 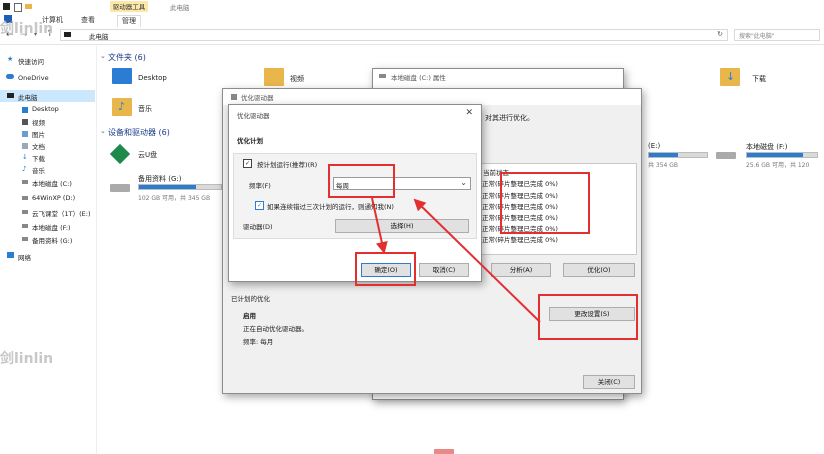 What do you see at coordinates (444, 451) in the screenshot?
I see `bottom-mark` at bounding box center [444, 451].